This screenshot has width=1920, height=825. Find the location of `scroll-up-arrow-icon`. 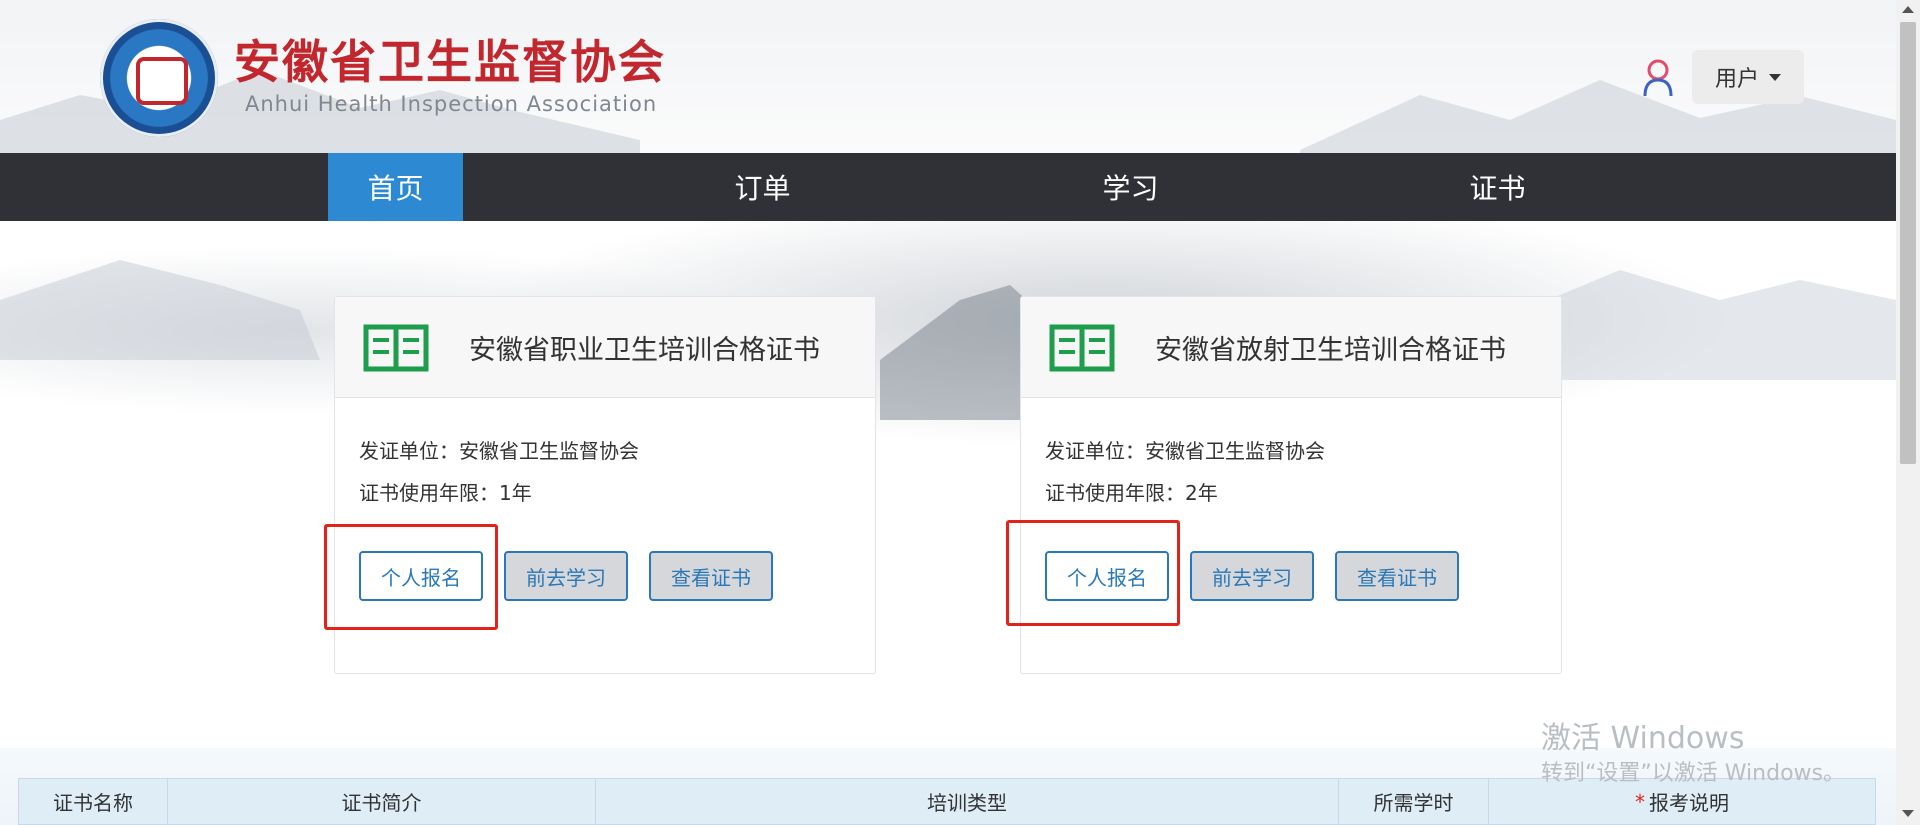

scroll-up-arrow-icon is located at coordinates (1908, 9).